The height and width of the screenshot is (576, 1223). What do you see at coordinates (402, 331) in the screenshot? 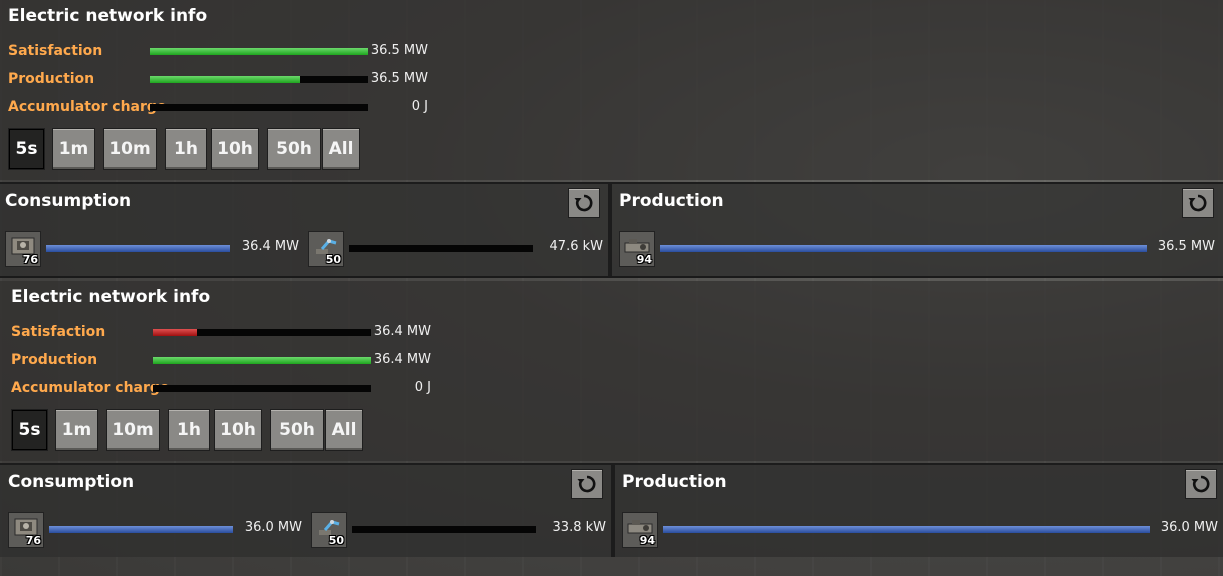
I see `satisfaction-value: 36.4 MW` at bounding box center [402, 331].